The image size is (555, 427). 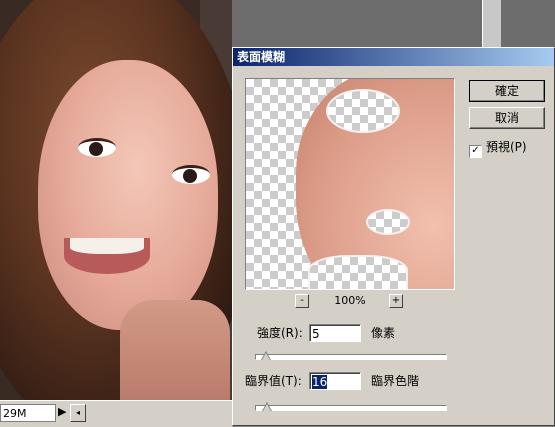 What do you see at coordinates (395, 381) in the screenshot?
I see `threshold-unit: 臨界色階` at bounding box center [395, 381].